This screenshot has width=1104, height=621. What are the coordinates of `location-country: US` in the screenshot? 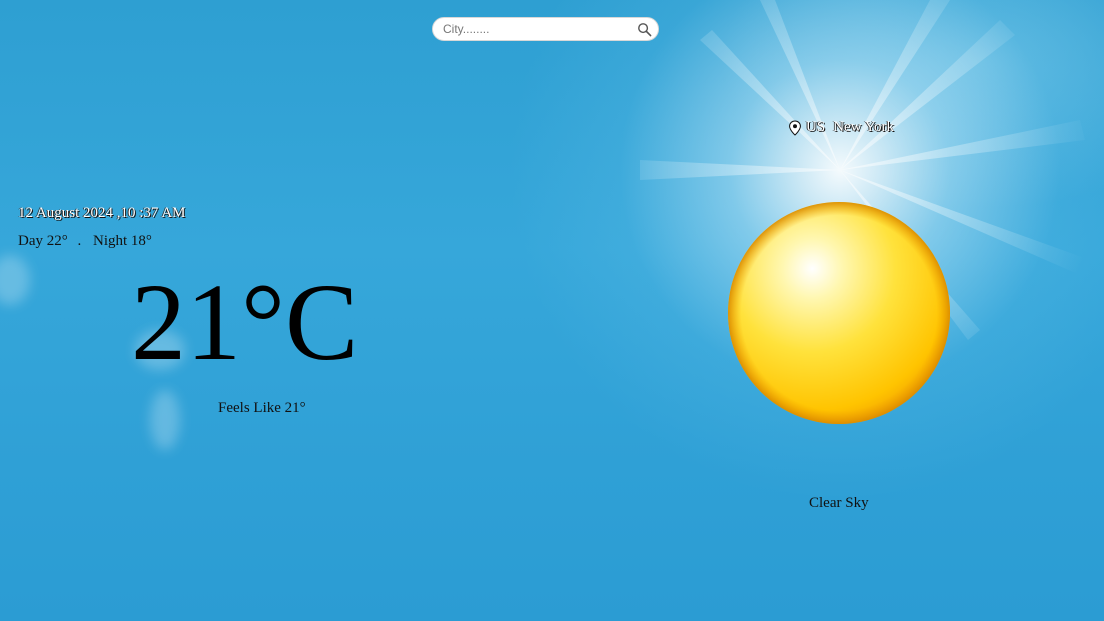 It's located at (816, 127).